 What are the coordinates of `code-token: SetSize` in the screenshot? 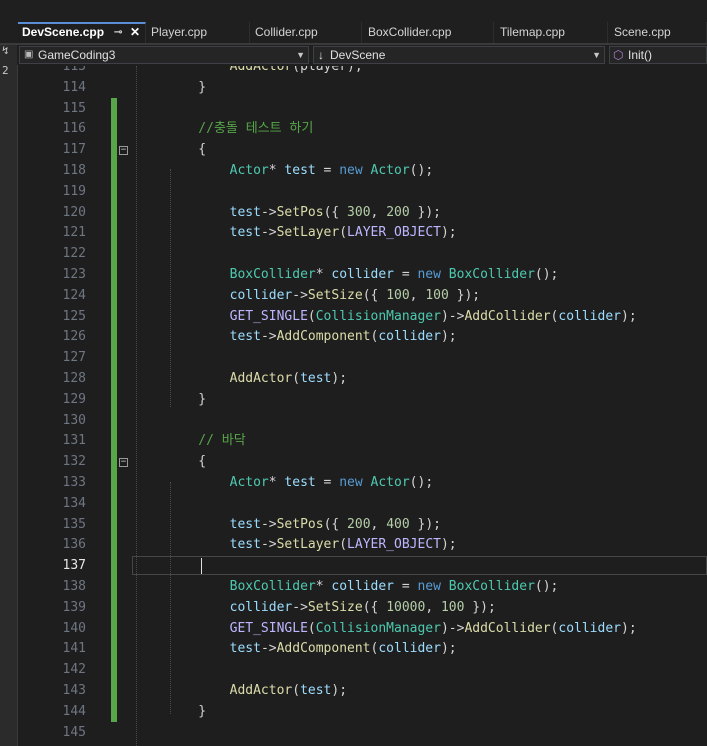 It's located at (335, 295).